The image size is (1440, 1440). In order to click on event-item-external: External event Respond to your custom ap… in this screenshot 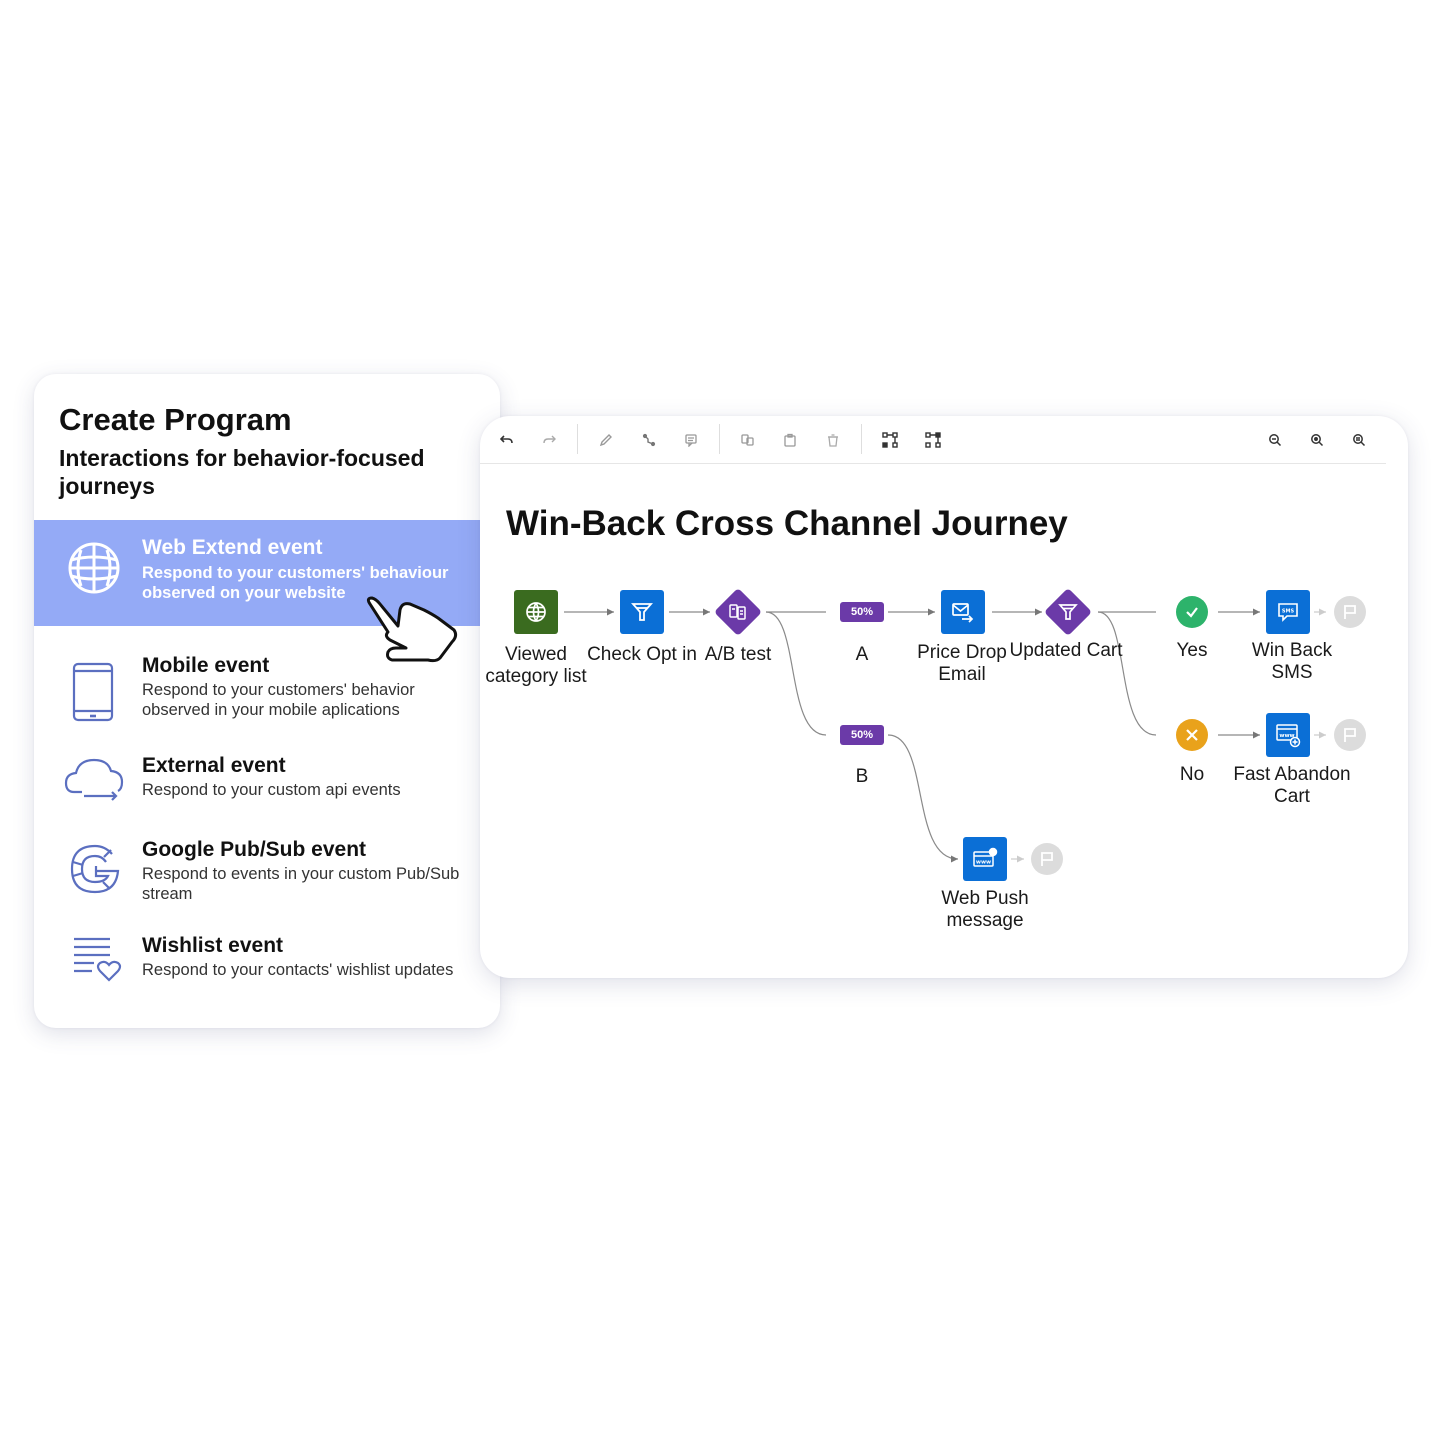, I will do `click(267, 779)`.